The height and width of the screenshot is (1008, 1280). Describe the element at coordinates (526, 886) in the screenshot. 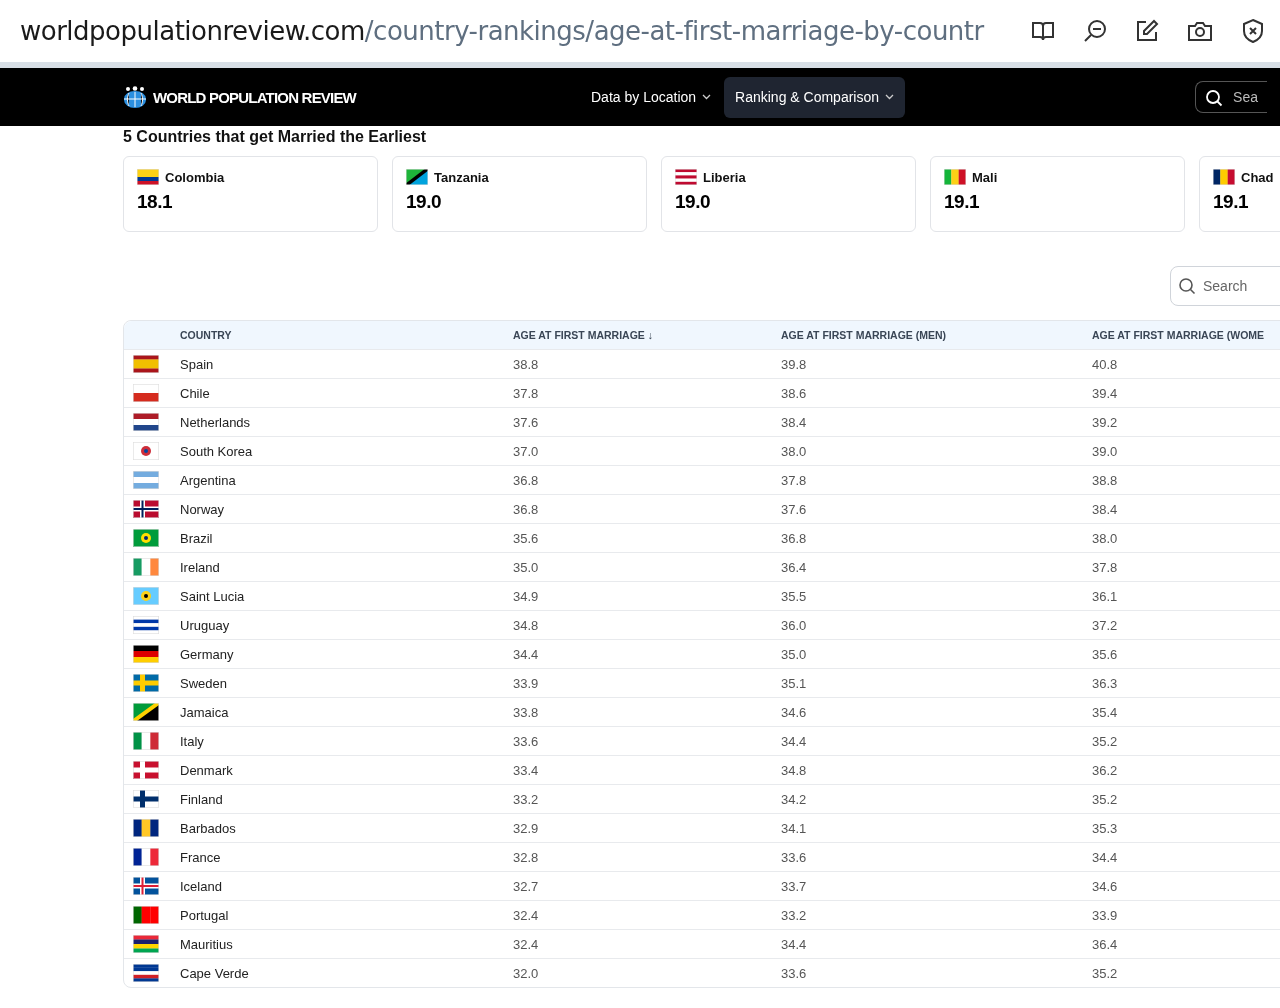

I see `table-cell: 32.7` at that location.